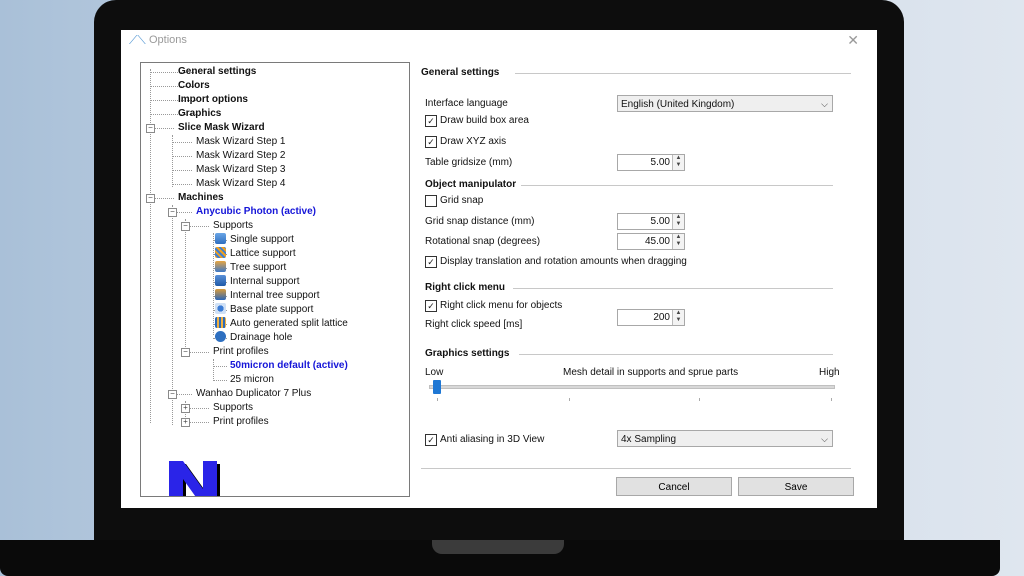  Describe the element at coordinates (257, 282) in the screenshot. I see `tree-internal-support: Internal support` at that location.